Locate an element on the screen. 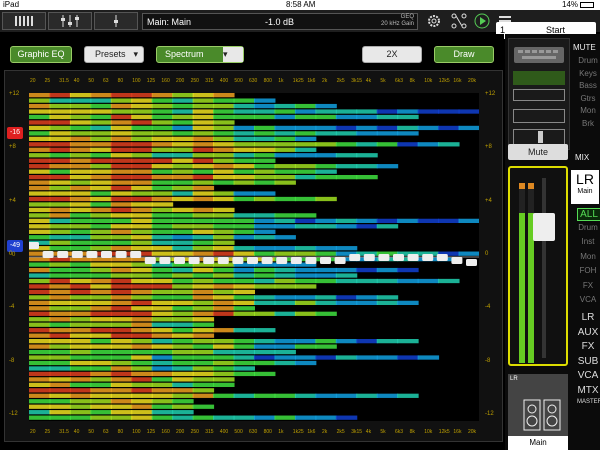 The width and height of the screenshot is (600, 450). 2x-button: 2X is located at coordinates (392, 54).